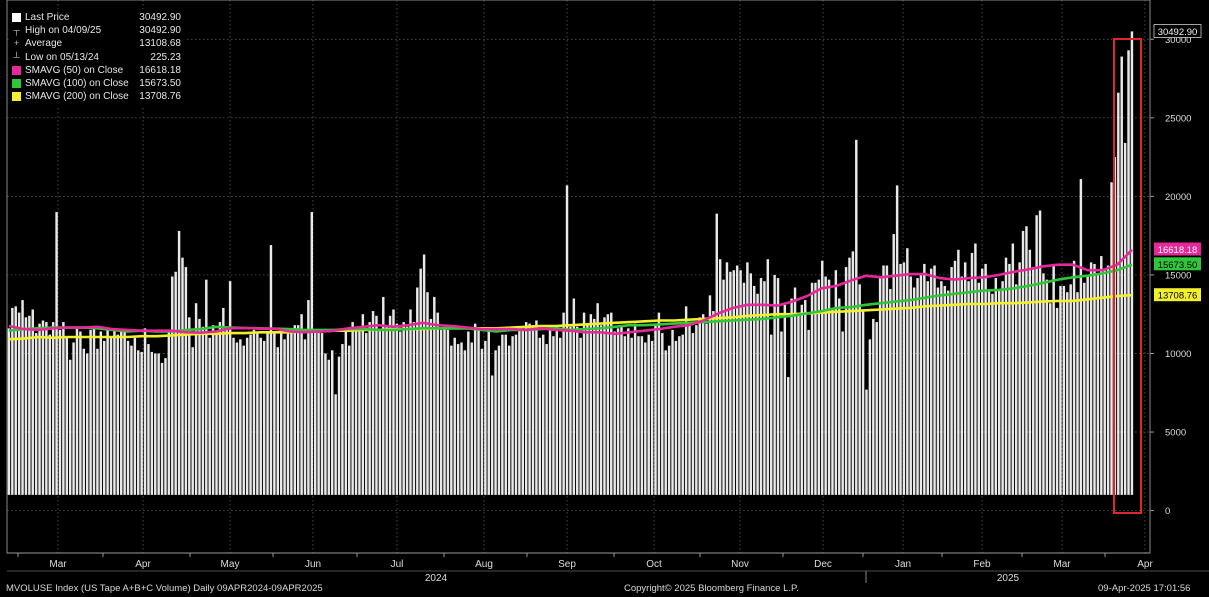 This screenshot has width=1209, height=597. I want to click on x-tick-label: Jul, so click(397, 564).